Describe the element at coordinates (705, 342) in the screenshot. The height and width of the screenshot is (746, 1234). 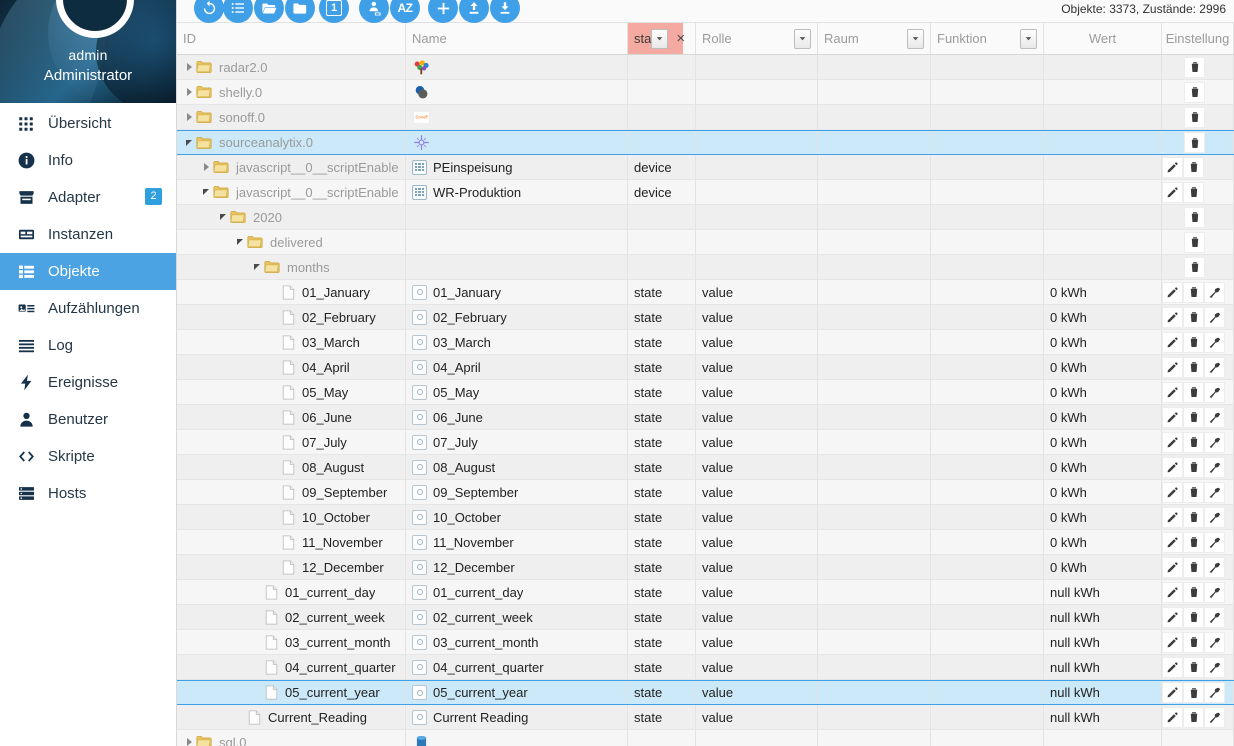
I see `table-row-03-march: 03_March 03_March state value 0 kWh` at that location.